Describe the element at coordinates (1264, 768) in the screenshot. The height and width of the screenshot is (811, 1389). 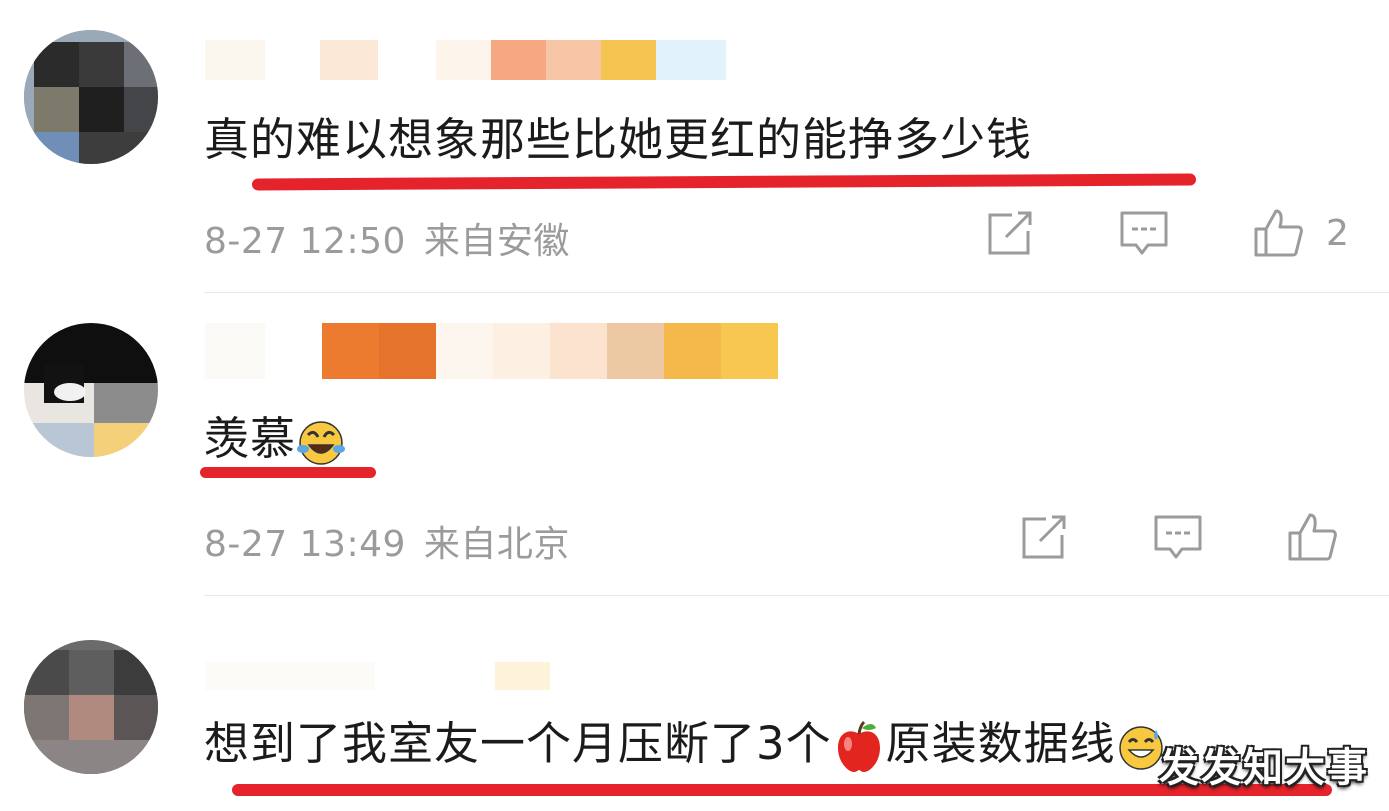
I see `watermark: 发发知大事` at that location.